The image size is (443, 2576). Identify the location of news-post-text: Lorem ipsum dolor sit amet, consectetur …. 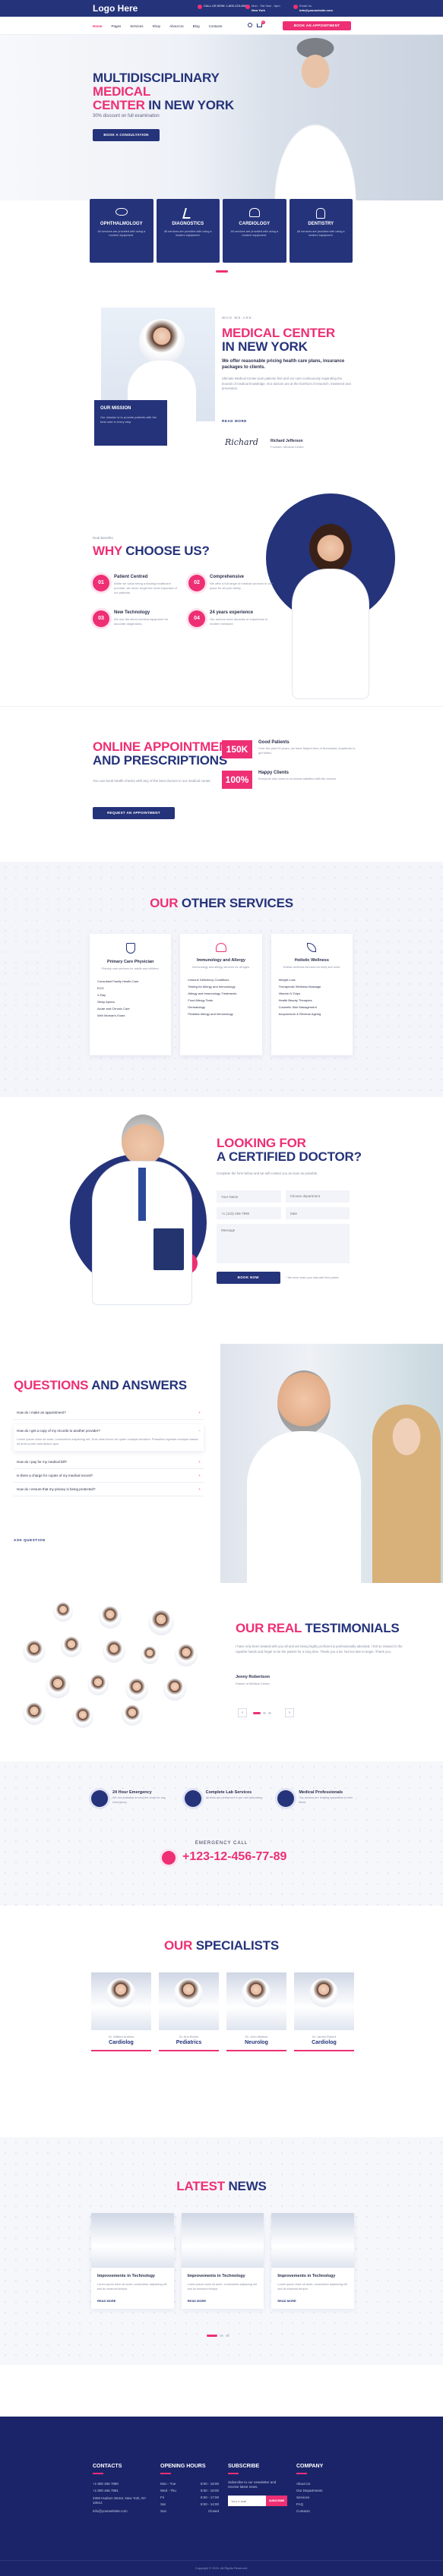
(312, 2287).